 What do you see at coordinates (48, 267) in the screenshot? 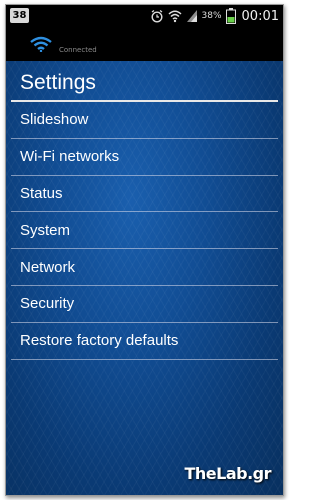
I see `menu-item-label: Network` at bounding box center [48, 267].